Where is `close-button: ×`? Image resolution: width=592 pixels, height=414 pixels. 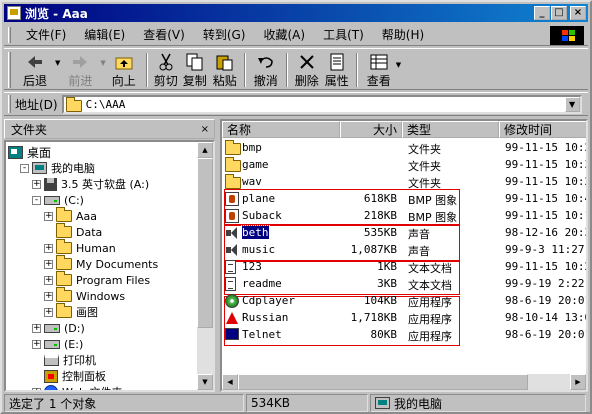 close-button: × is located at coordinates (578, 13).